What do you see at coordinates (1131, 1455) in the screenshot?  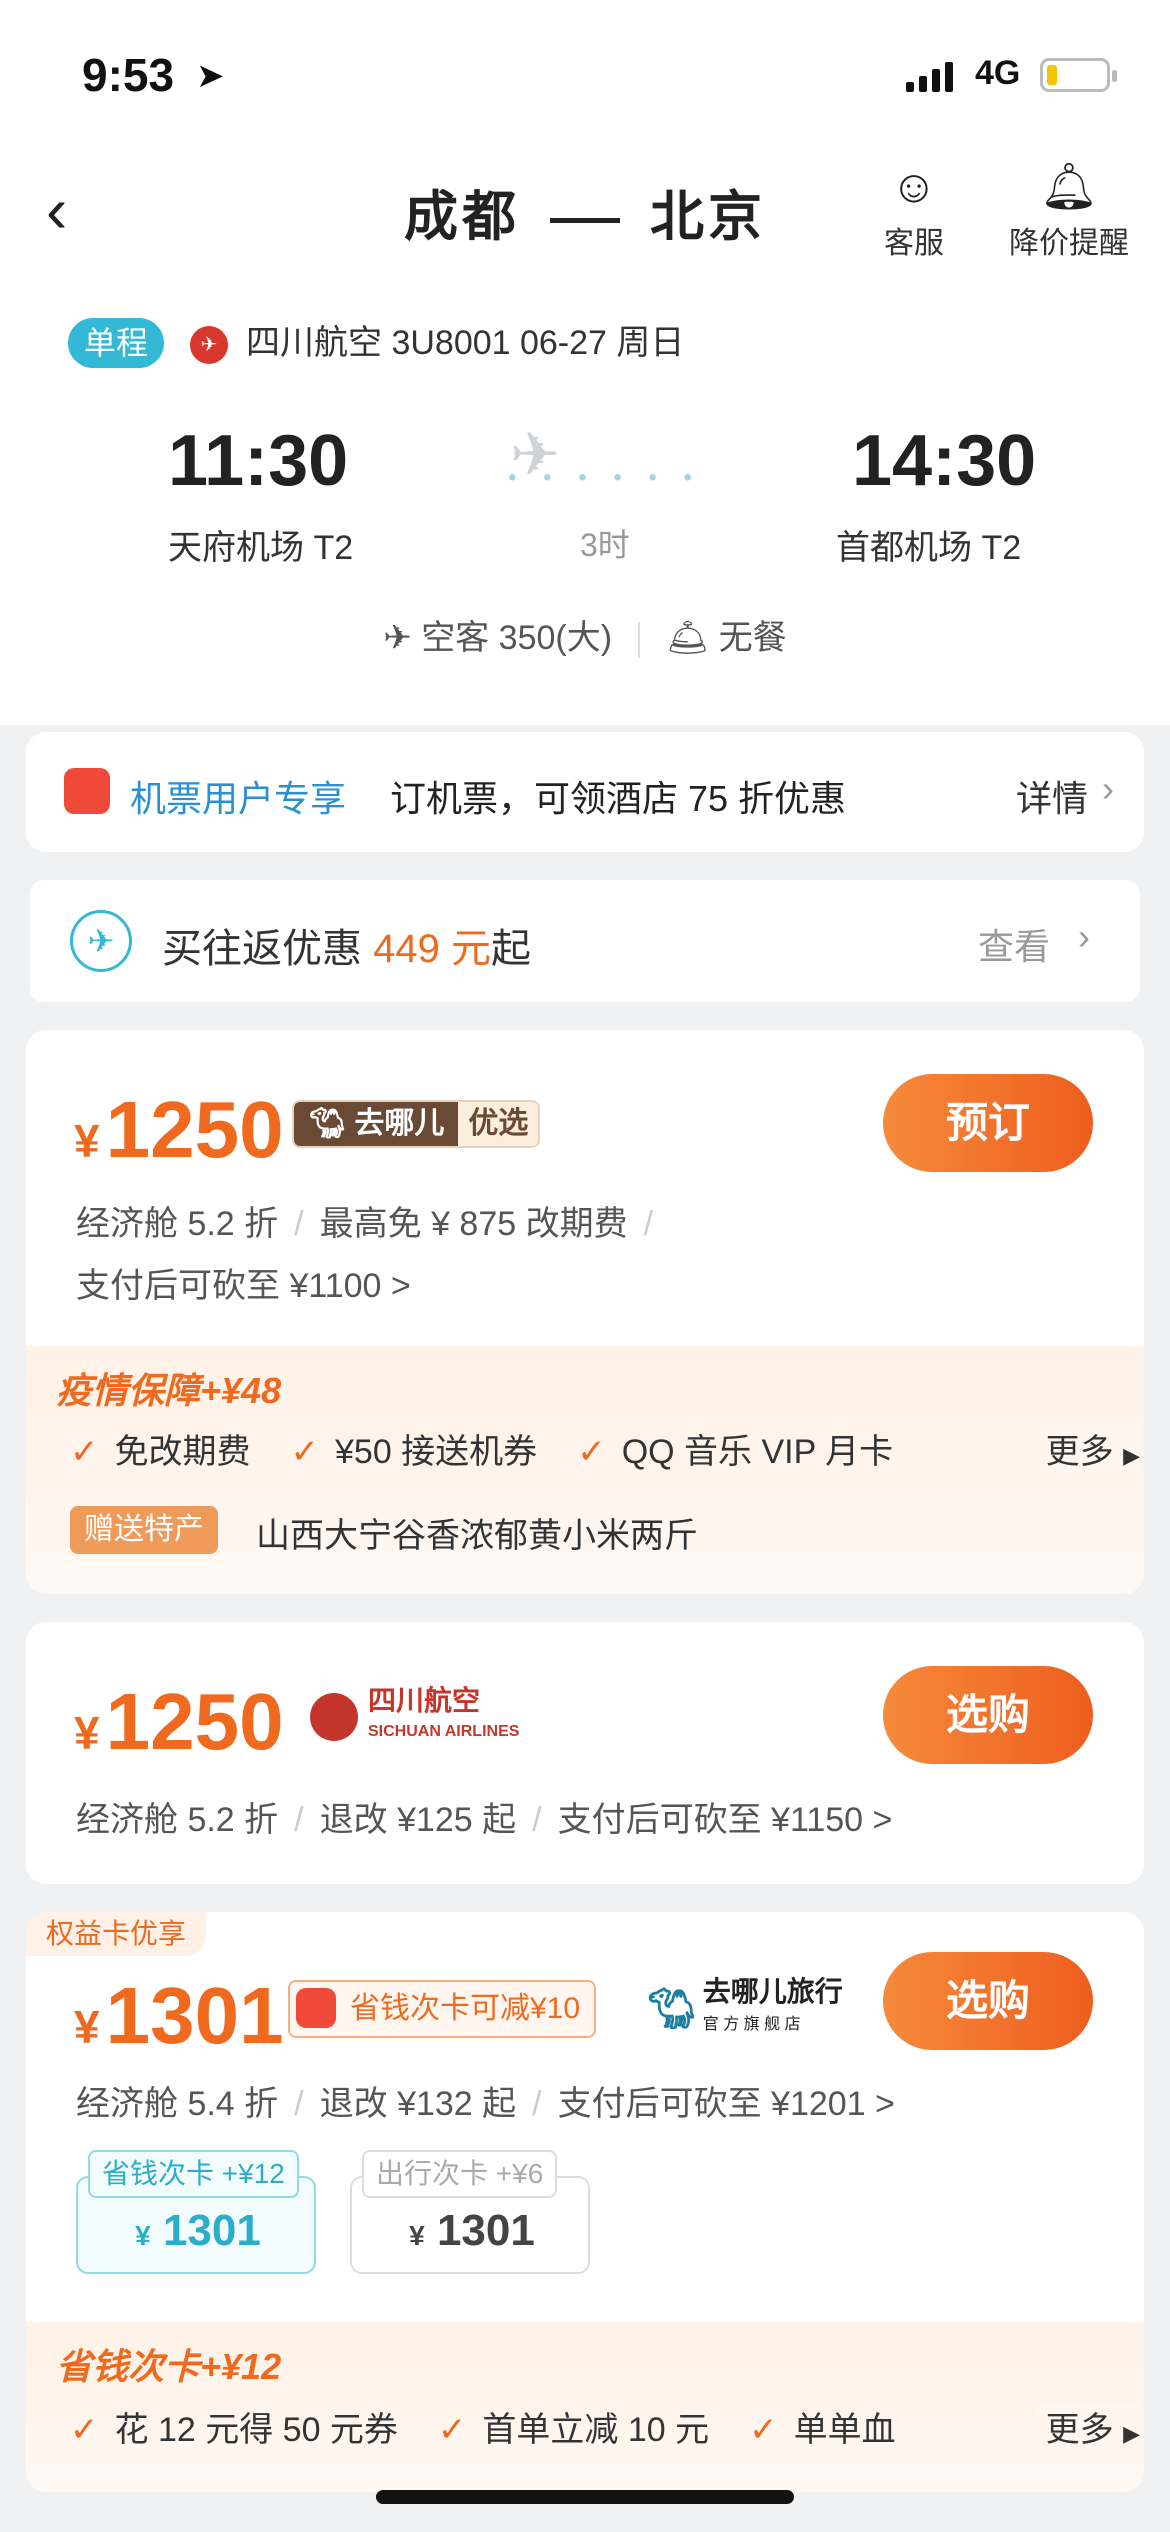 I see `caret-right-icon: ▶` at bounding box center [1131, 1455].